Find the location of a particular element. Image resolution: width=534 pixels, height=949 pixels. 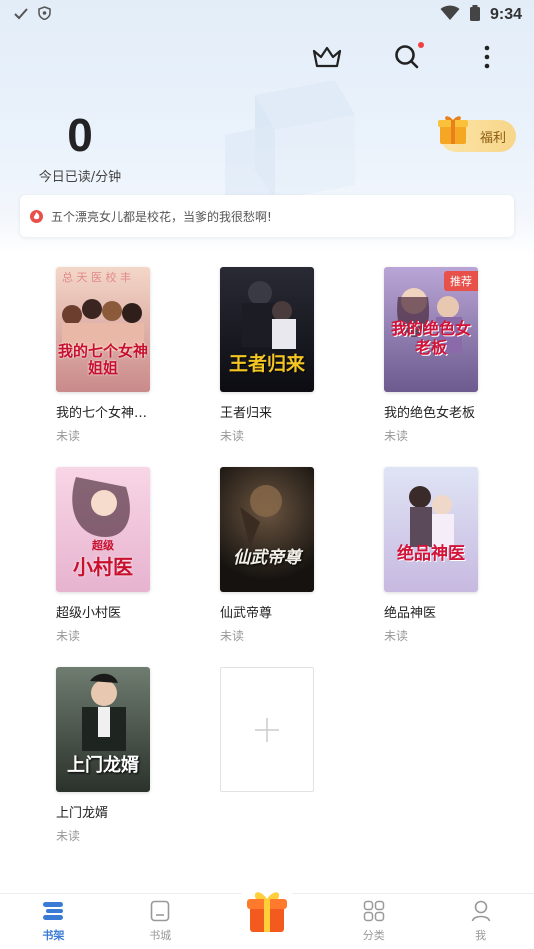

tab-label: 书架 is located at coordinates (53, 935).